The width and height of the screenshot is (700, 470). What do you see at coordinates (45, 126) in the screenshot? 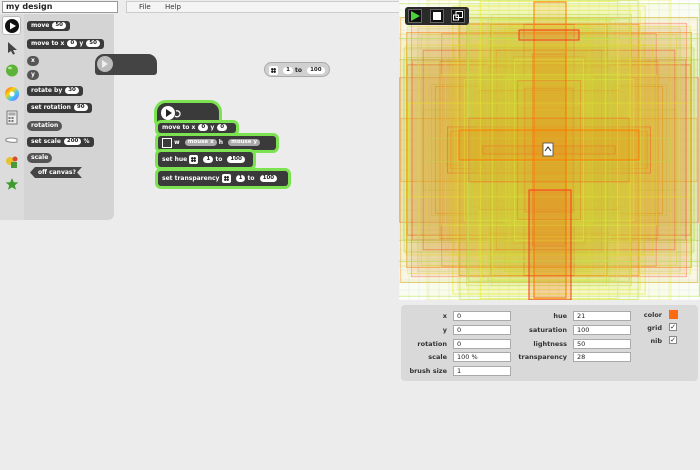
I see `rotation-reporter: rotation` at bounding box center [45, 126].